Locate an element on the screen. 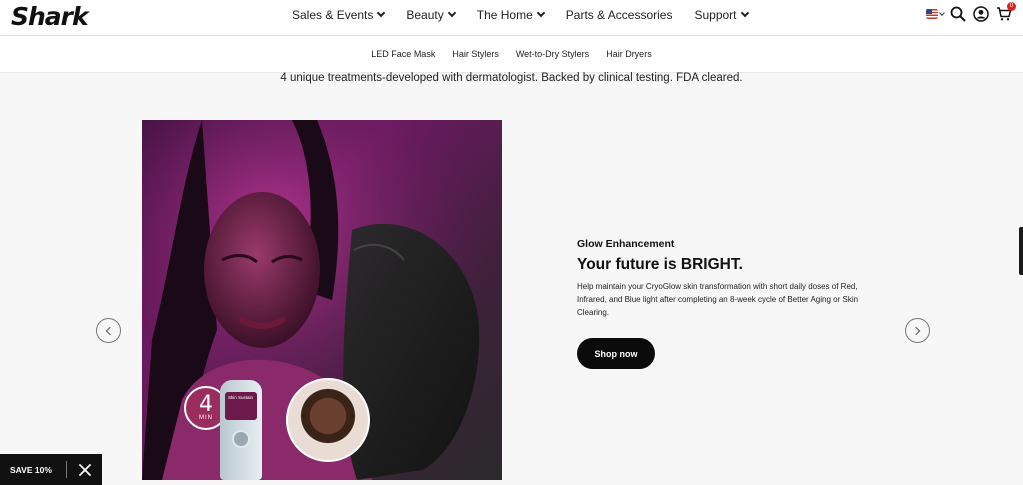 The width and height of the screenshot is (1023, 485). search-icon is located at coordinates (958, 14).